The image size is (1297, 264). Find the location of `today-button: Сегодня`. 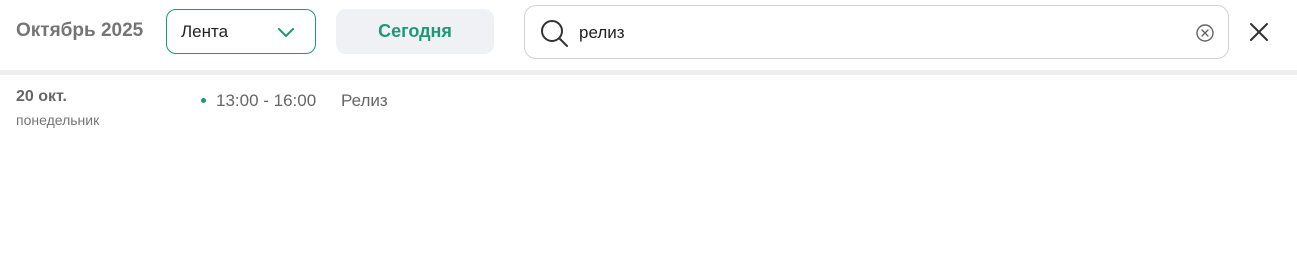

today-button: Сегодня is located at coordinates (415, 31).